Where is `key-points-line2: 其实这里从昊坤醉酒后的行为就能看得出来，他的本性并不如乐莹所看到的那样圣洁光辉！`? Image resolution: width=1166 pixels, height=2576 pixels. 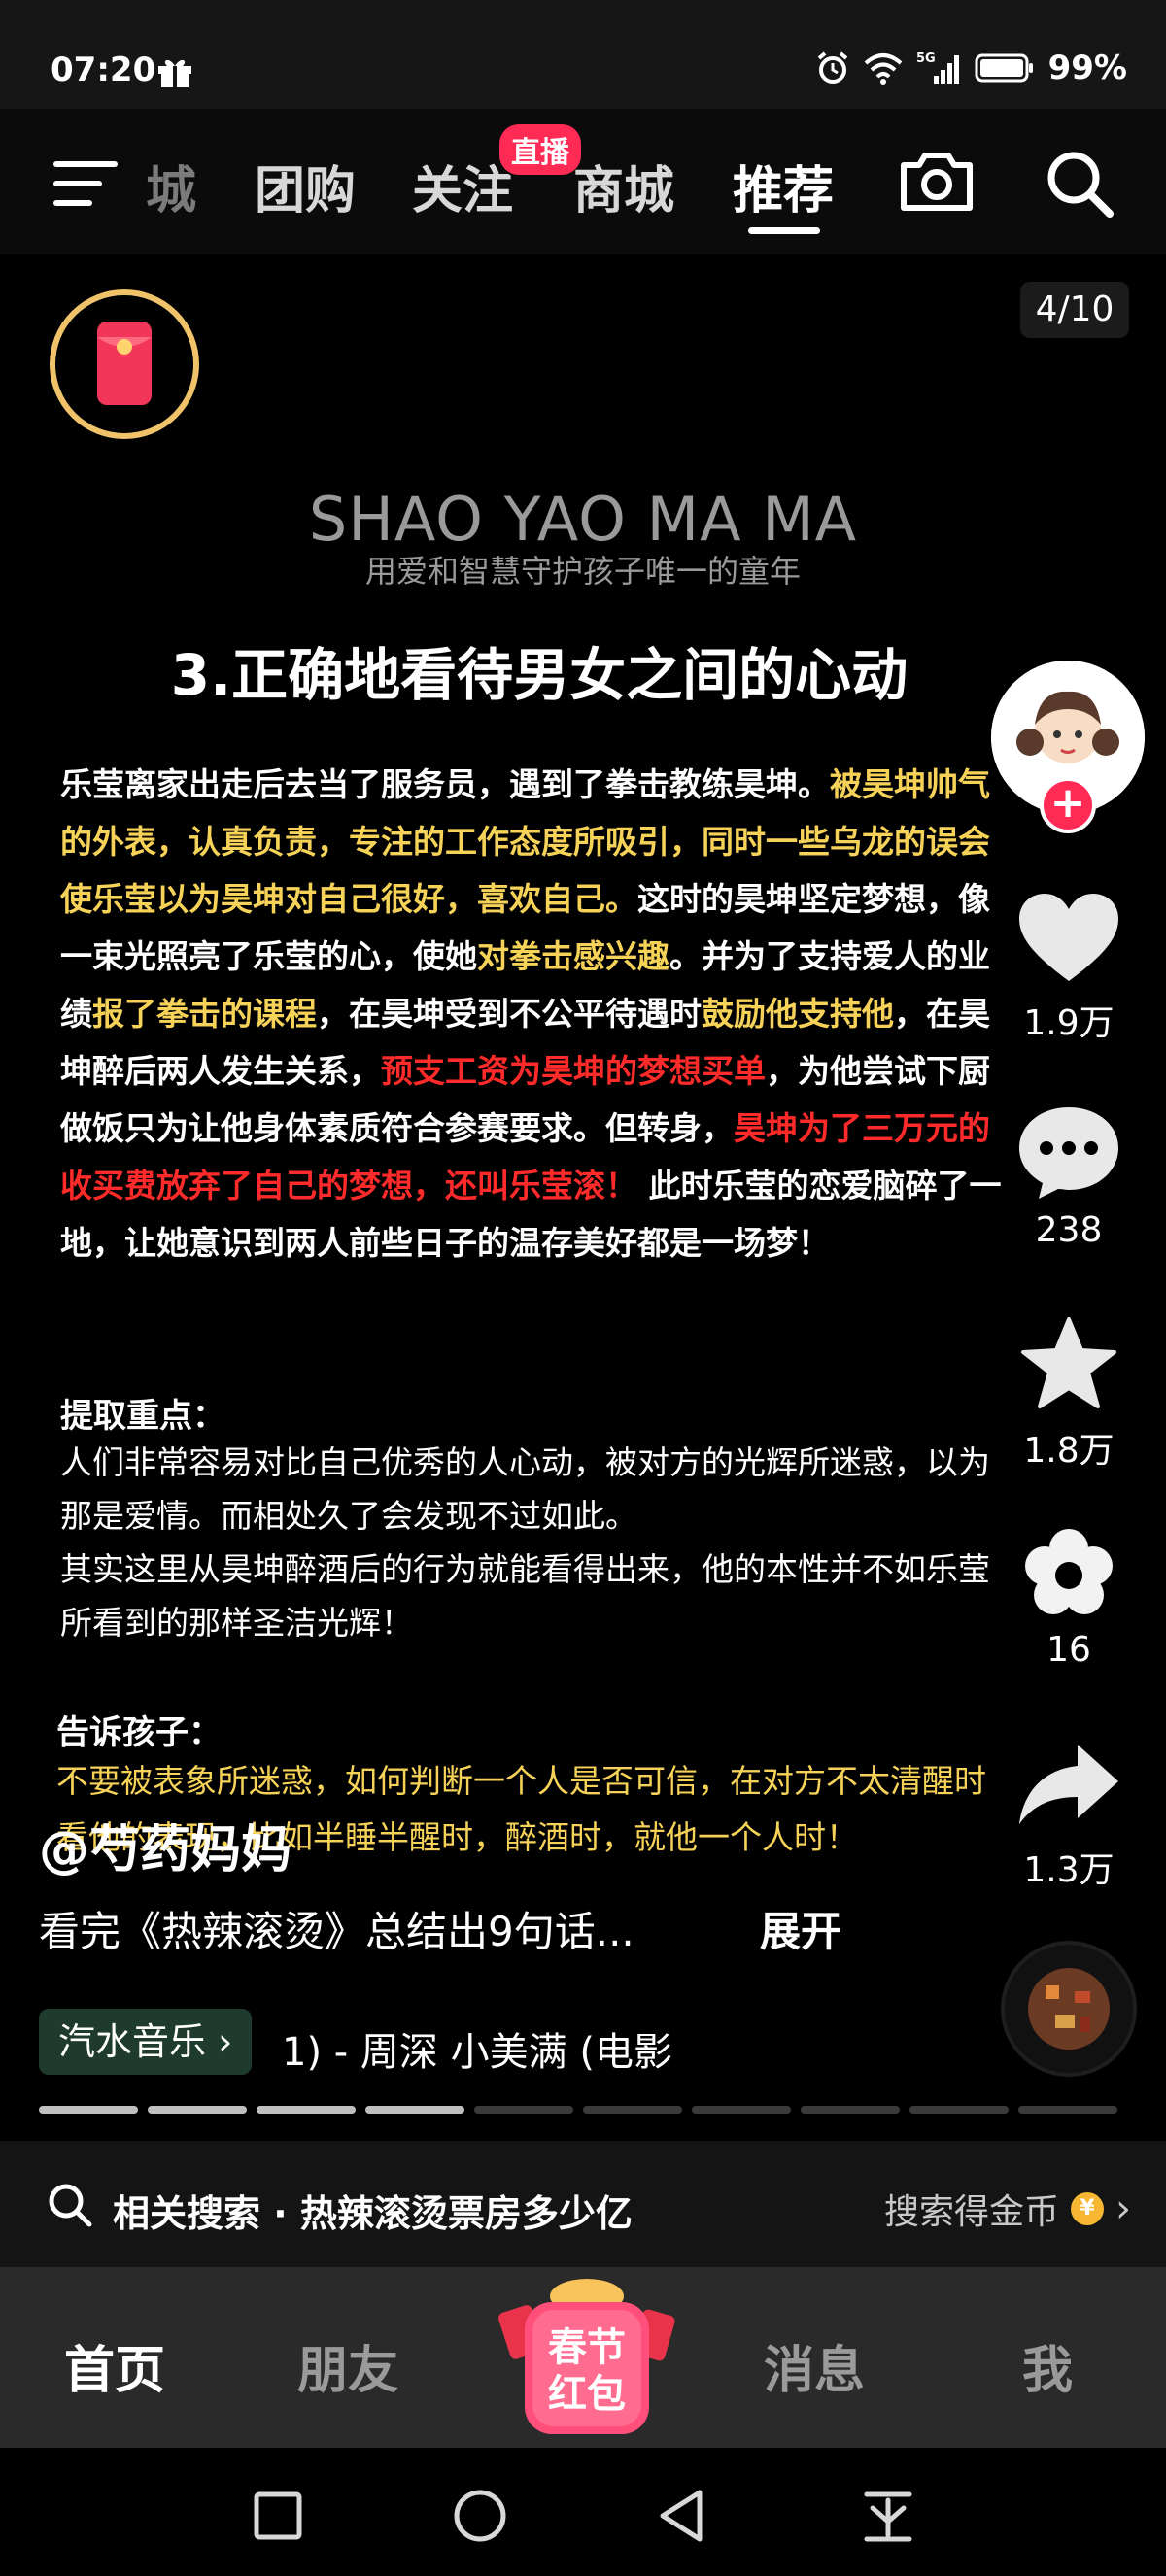 key-points-line2: 其实这里从昊坤醉酒后的行为就能看得出来，他的本性并不如乐莹所看到的那样圣洁光辉！ is located at coordinates (525, 1596).